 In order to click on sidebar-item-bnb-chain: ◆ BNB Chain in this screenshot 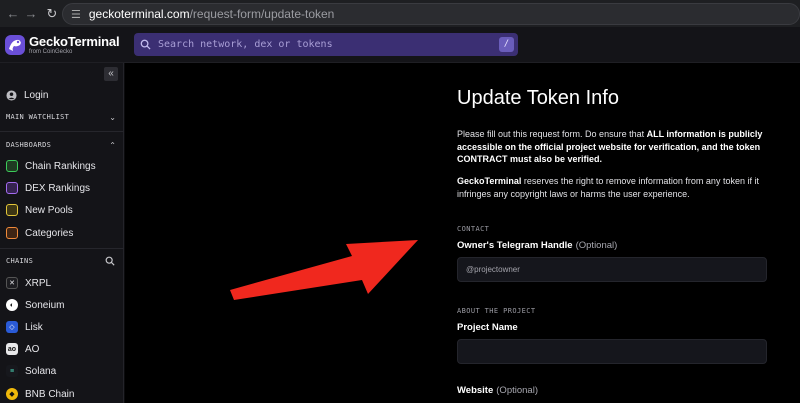, I will do `click(62, 394)`.